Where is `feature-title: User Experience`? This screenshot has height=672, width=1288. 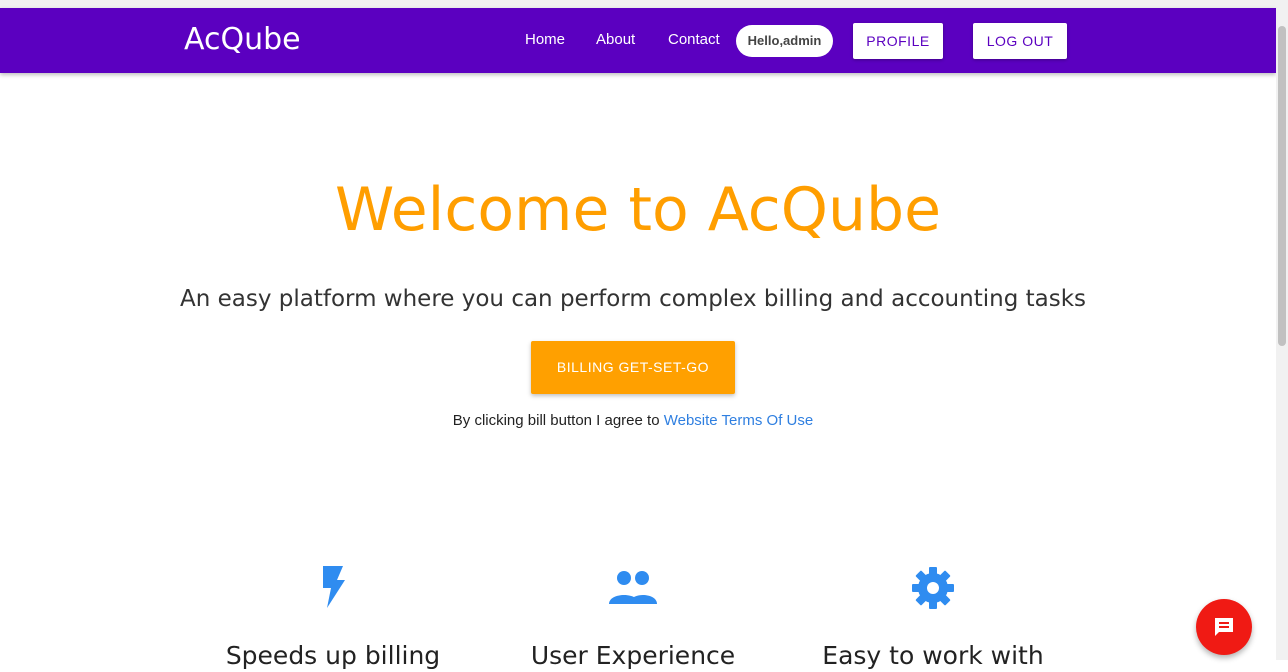
feature-title: User Experience is located at coordinates (633, 655).